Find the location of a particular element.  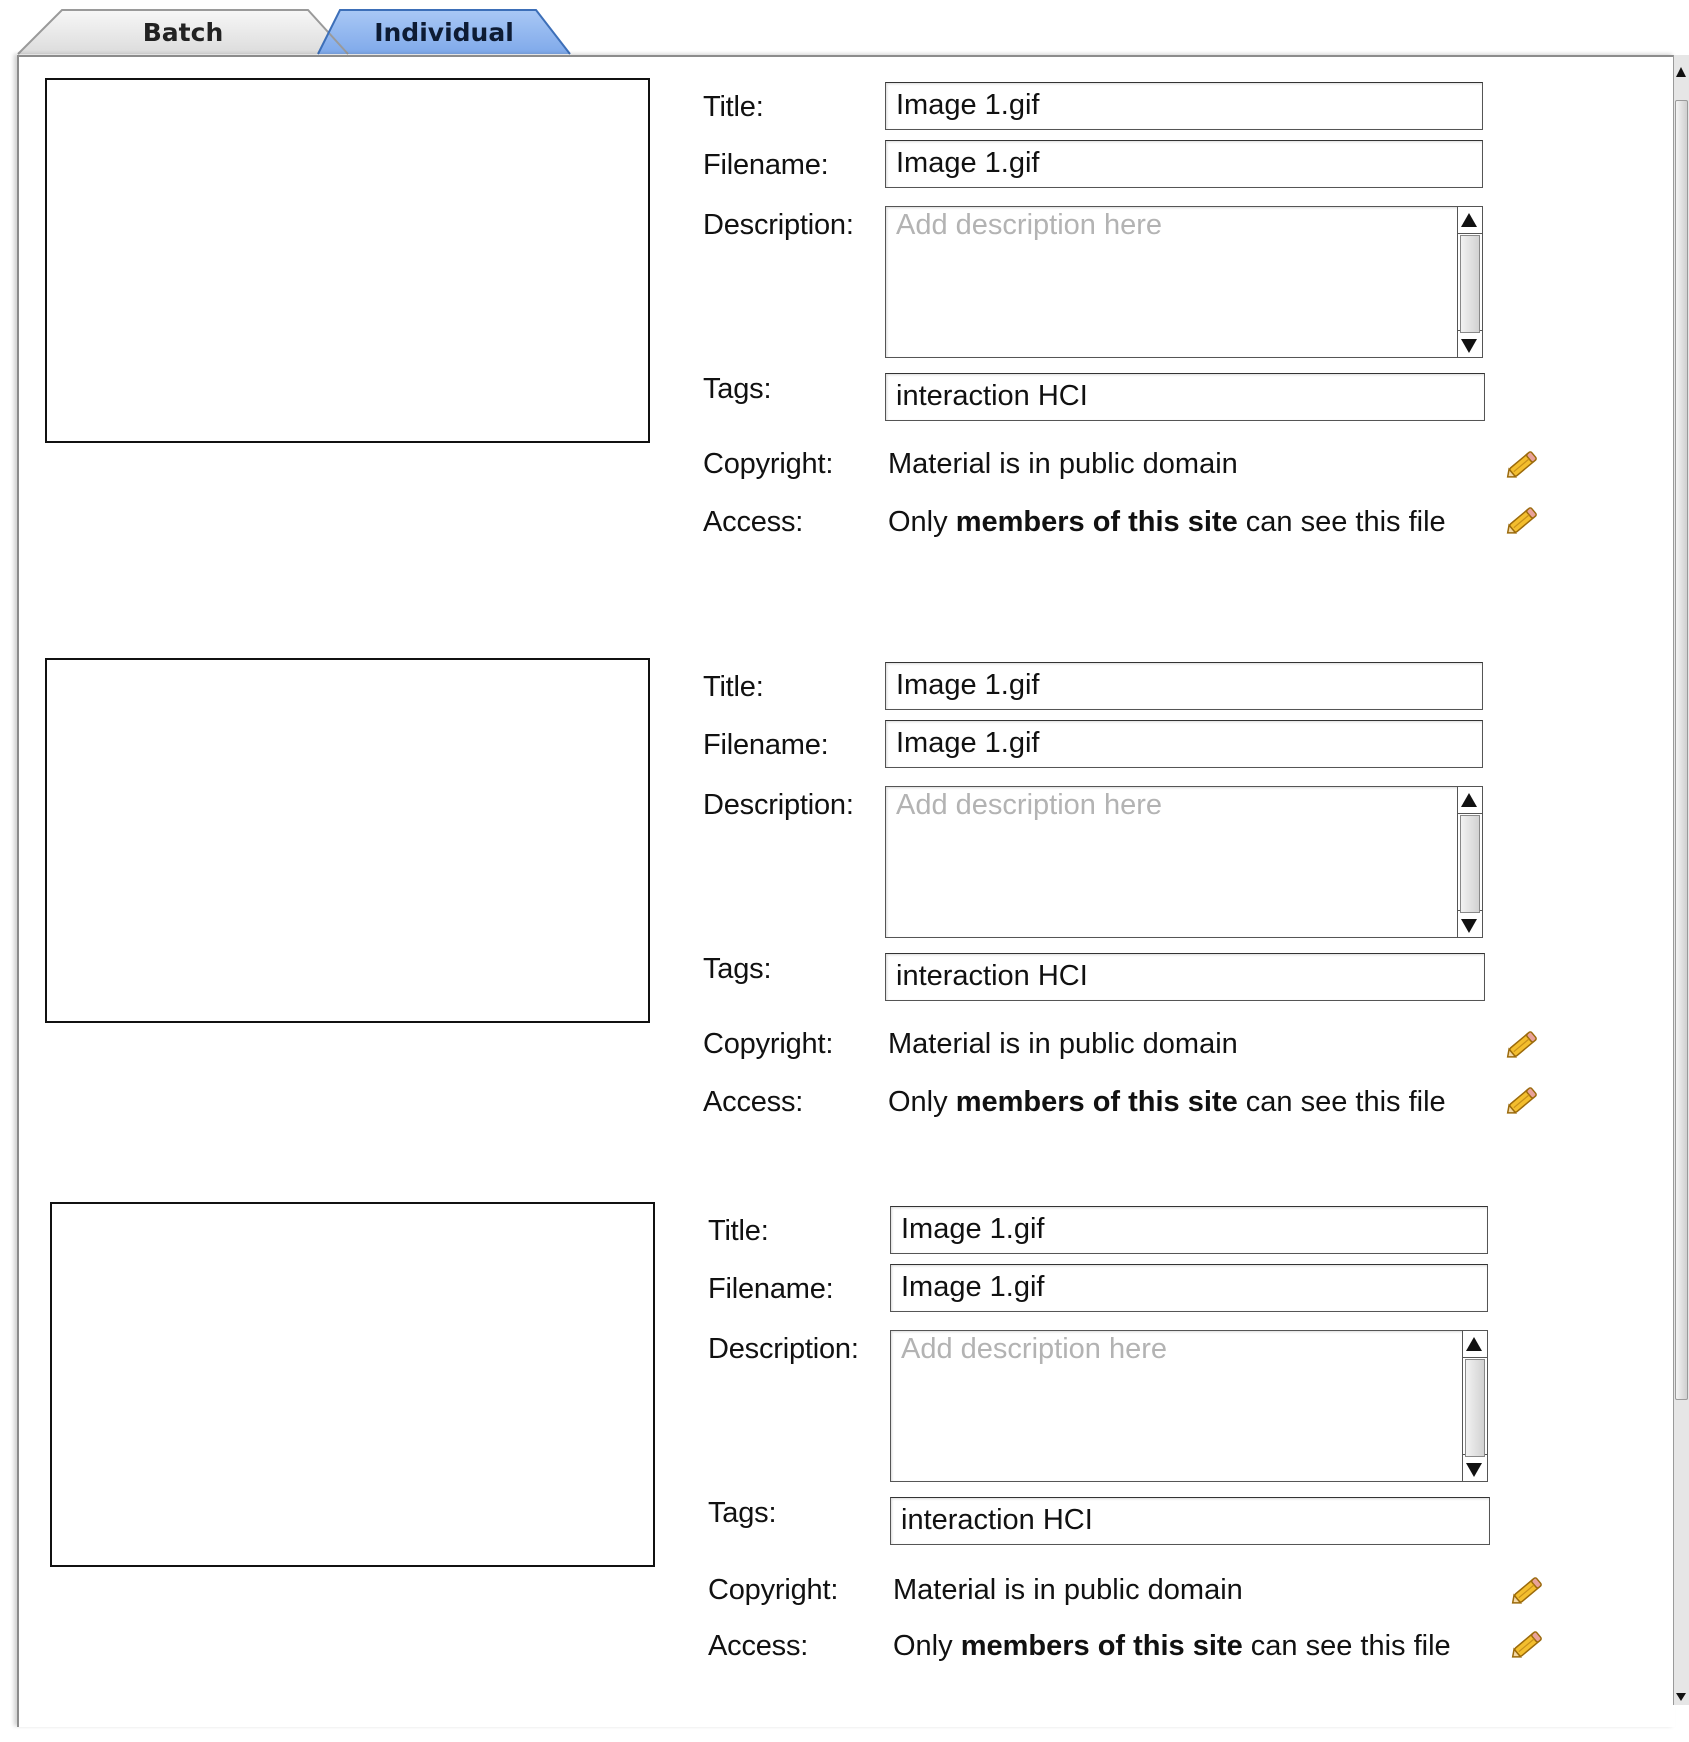

tab-batch: Batch is located at coordinates (183, 32).